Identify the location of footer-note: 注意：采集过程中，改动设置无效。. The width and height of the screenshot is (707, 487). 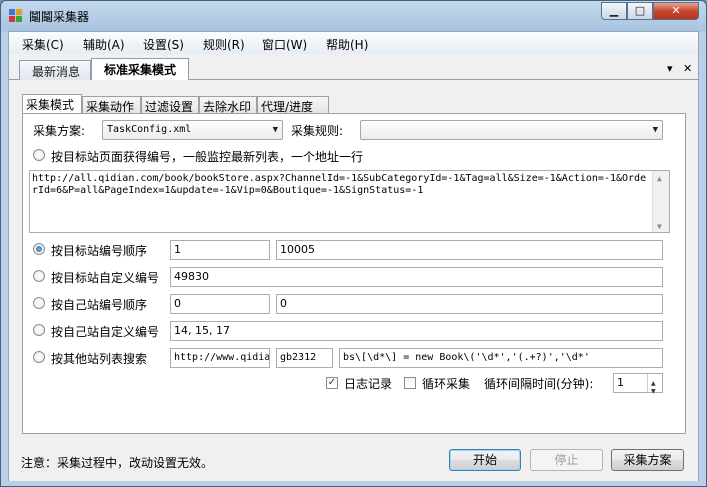
(117, 463).